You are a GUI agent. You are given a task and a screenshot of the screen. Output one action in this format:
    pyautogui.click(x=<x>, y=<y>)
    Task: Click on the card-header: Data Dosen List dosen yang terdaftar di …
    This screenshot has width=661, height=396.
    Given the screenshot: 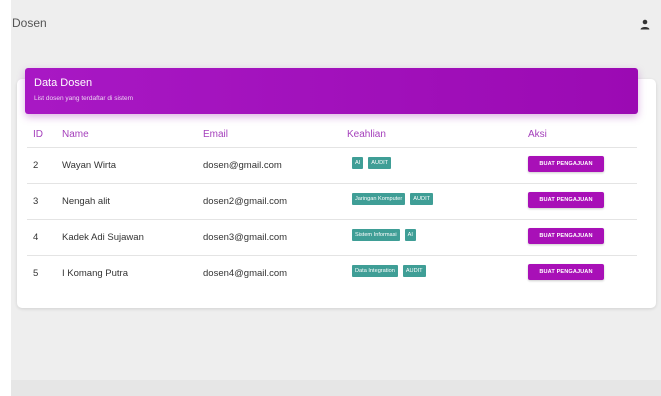 What is the action you would take?
    pyautogui.click(x=331, y=91)
    